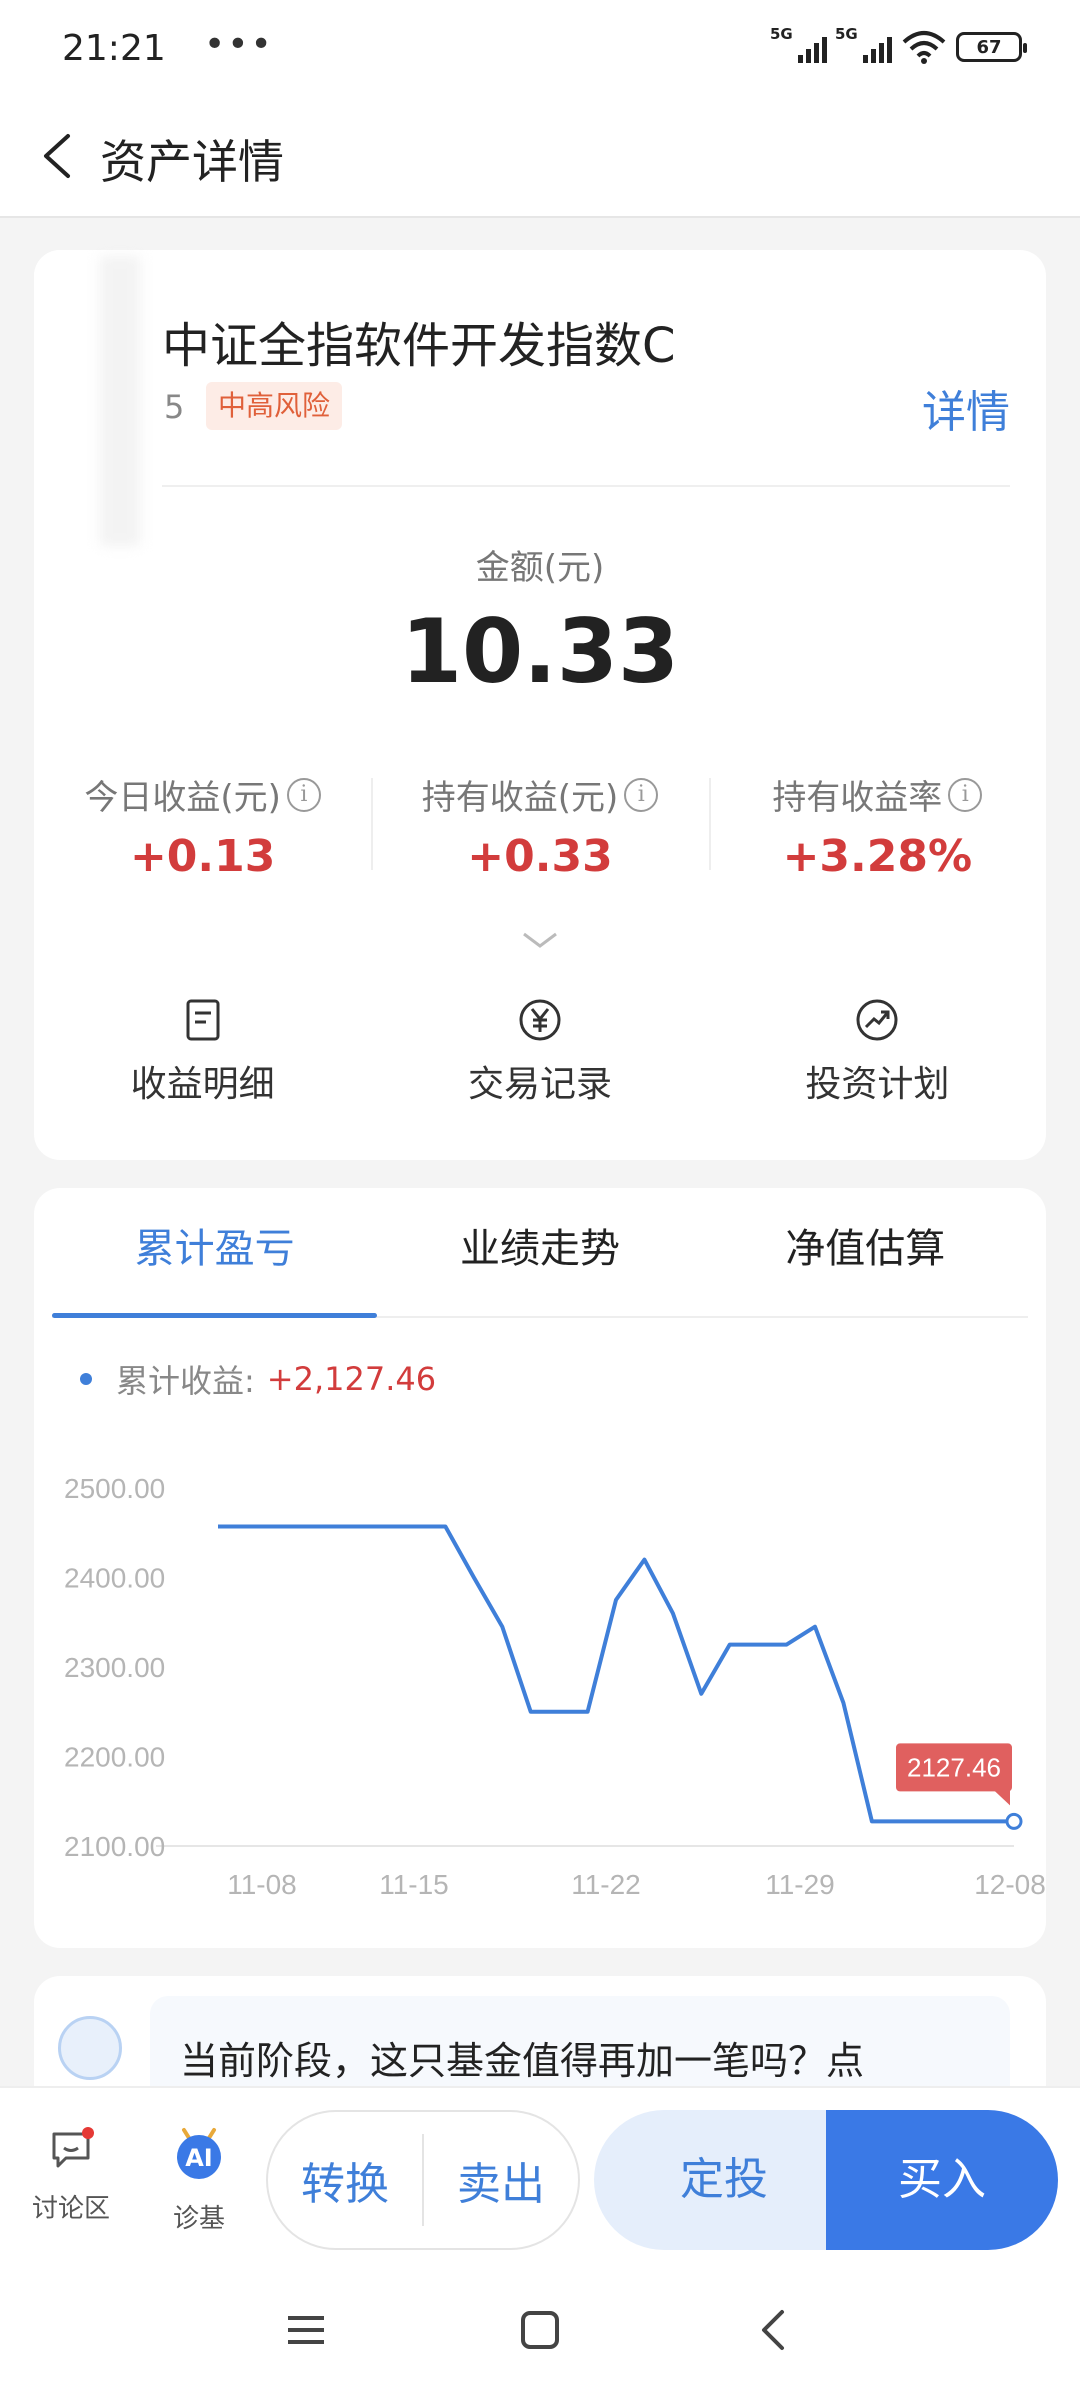  What do you see at coordinates (306, 2330) in the screenshot?
I see `menu-icon` at bounding box center [306, 2330].